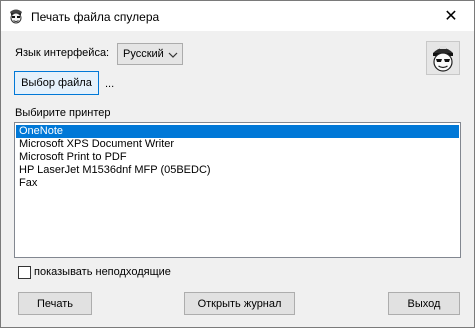  I want to click on open-journal-button: Открыть журнал, so click(239, 303).